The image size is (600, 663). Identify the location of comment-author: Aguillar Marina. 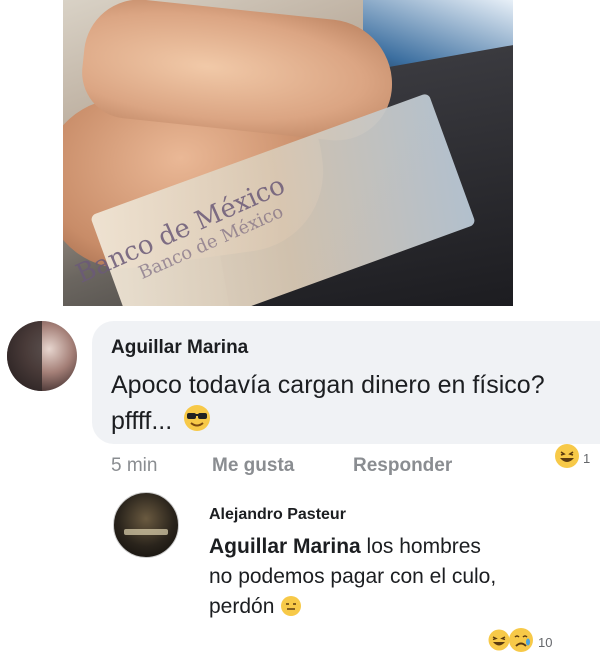
(179, 348).